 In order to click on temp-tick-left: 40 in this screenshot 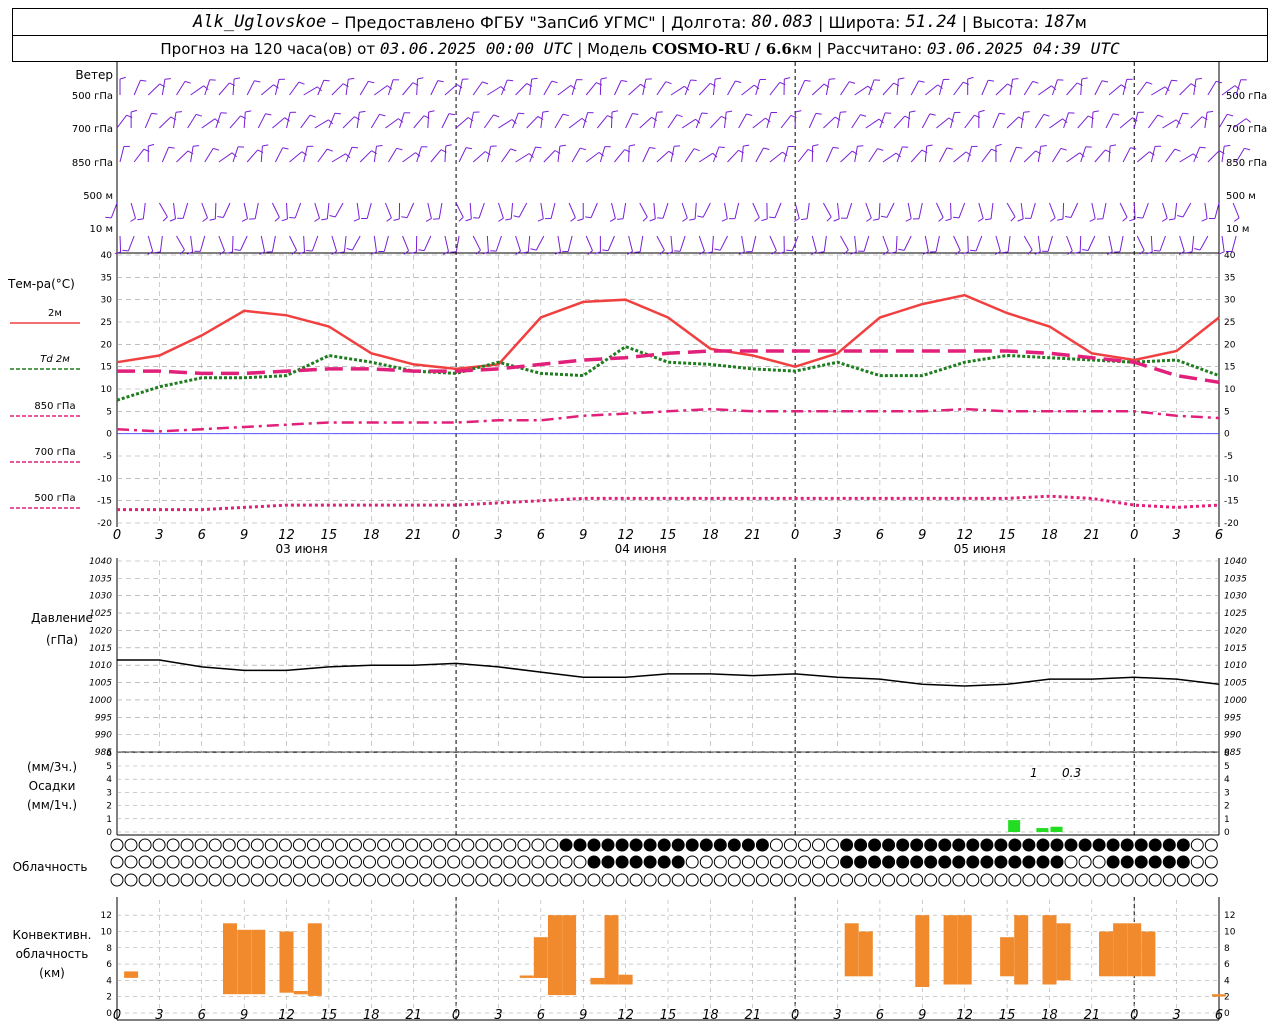, I will do `click(107, 256)`.